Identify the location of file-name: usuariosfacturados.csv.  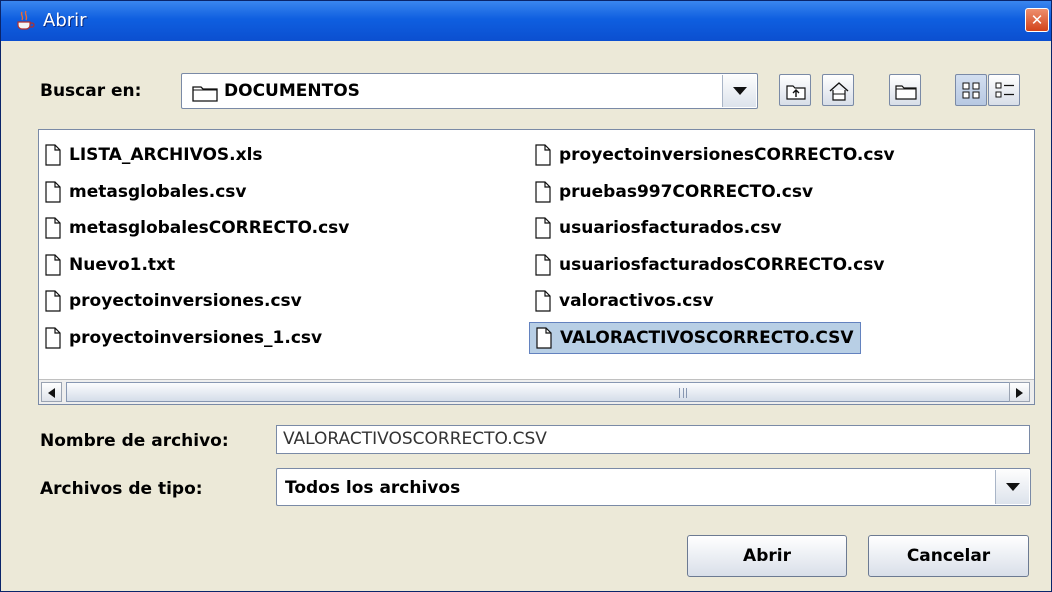
(670, 228).